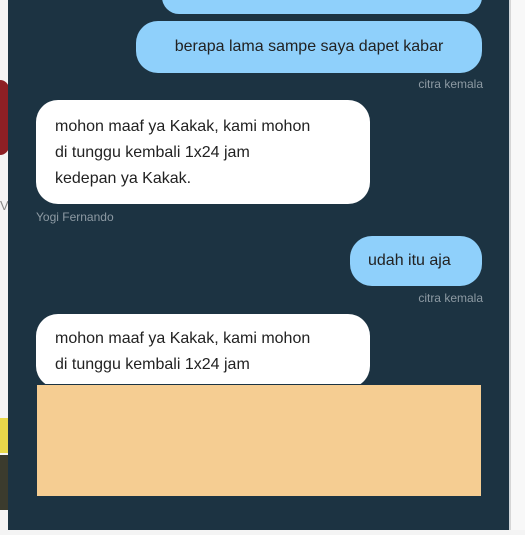  I want to click on background-text-fragment: V, so click(4, 205).